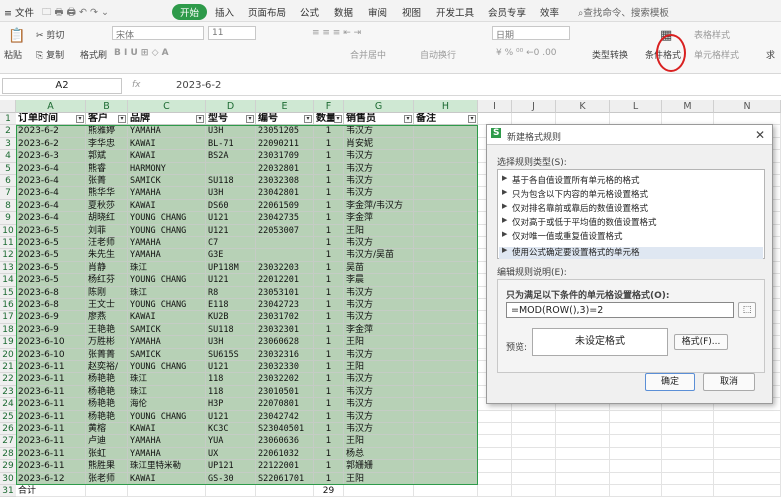  I want to click on table-cell: 2023-6-11, so click(51, 379).